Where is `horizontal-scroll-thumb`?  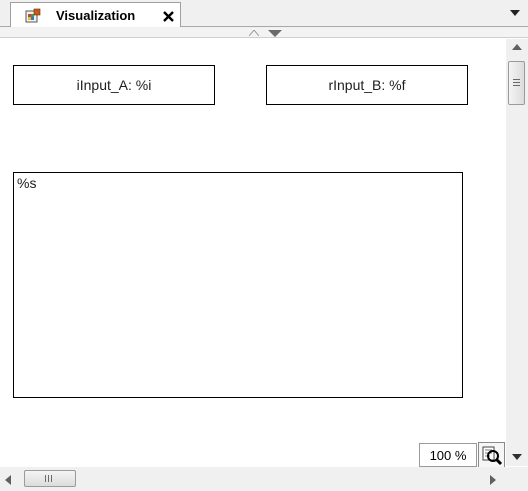
horizontal-scroll-thumb is located at coordinates (50, 478).